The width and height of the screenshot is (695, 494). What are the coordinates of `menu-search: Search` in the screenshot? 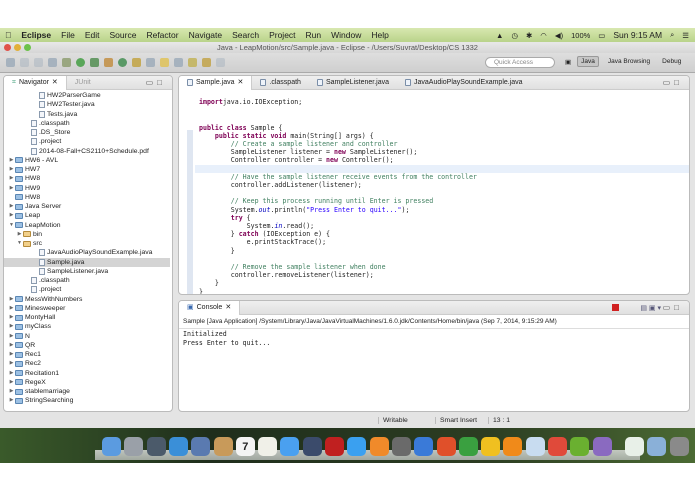 It's located at (245, 35).